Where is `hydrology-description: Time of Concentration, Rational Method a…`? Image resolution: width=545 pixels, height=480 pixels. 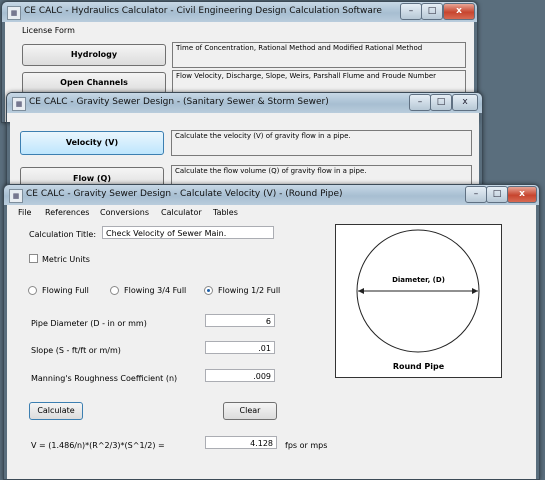
hydrology-description: Time of Concentration, Rational Method a… is located at coordinates (319, 55).